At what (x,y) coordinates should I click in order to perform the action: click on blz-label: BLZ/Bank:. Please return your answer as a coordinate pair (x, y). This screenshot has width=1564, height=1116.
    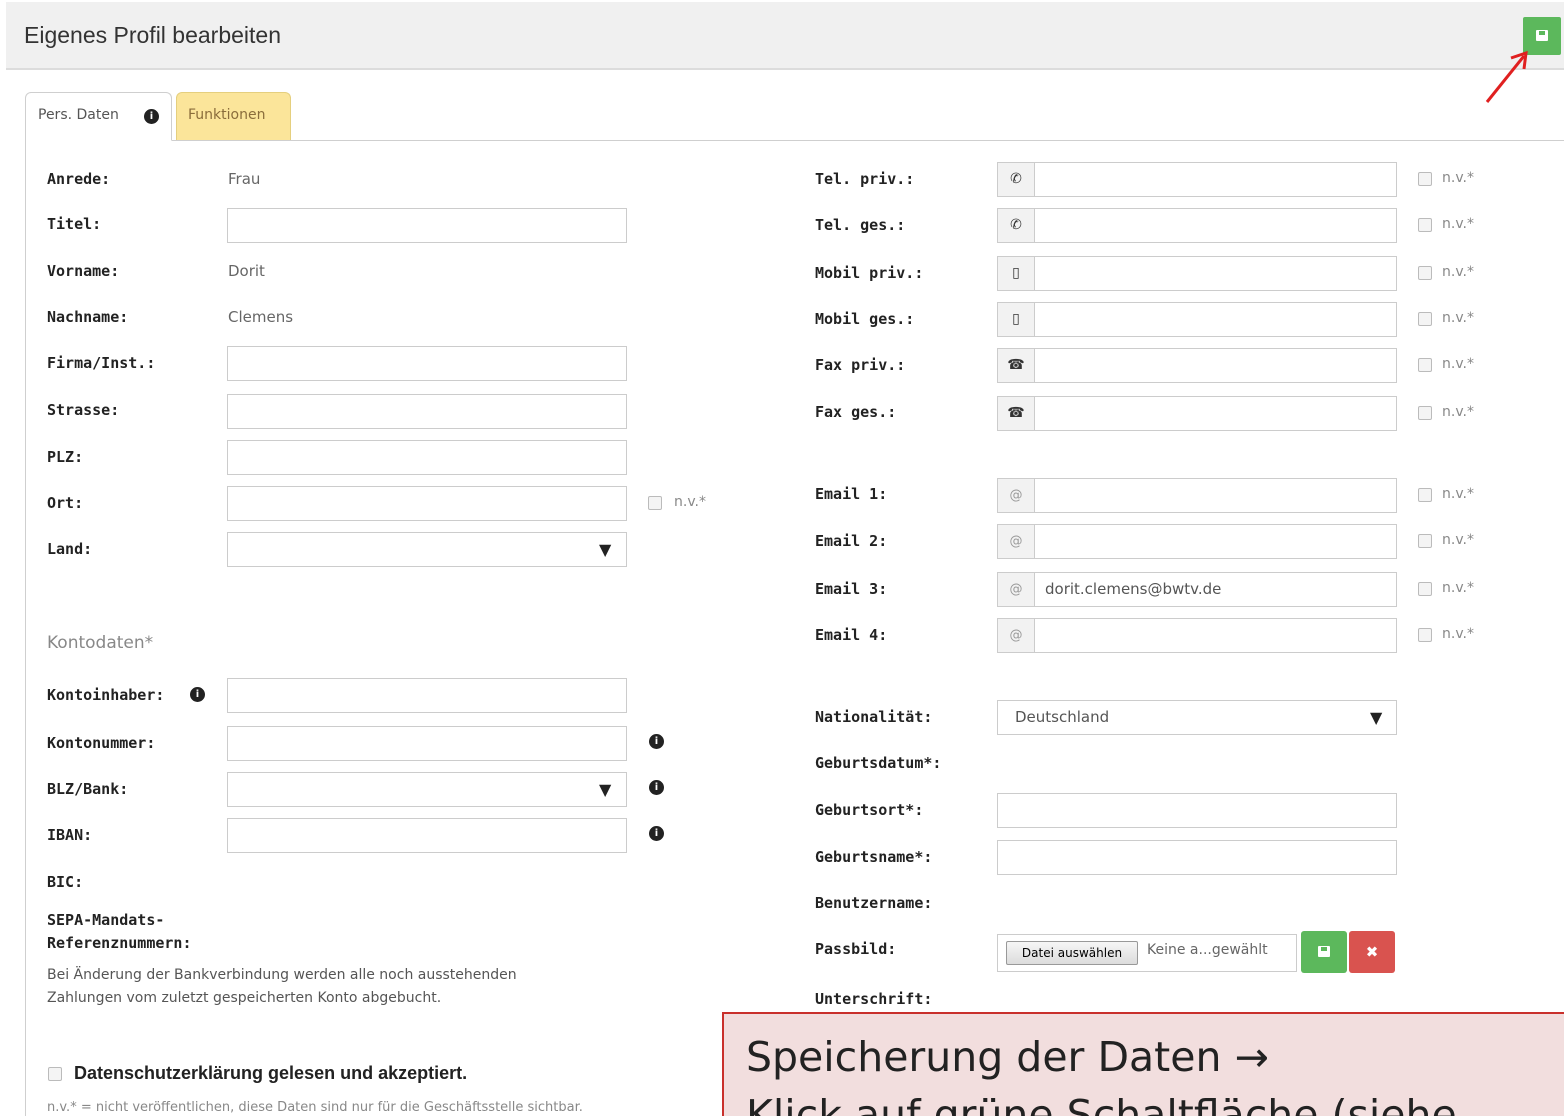
    Looking at the image, I should click on (88, 789).